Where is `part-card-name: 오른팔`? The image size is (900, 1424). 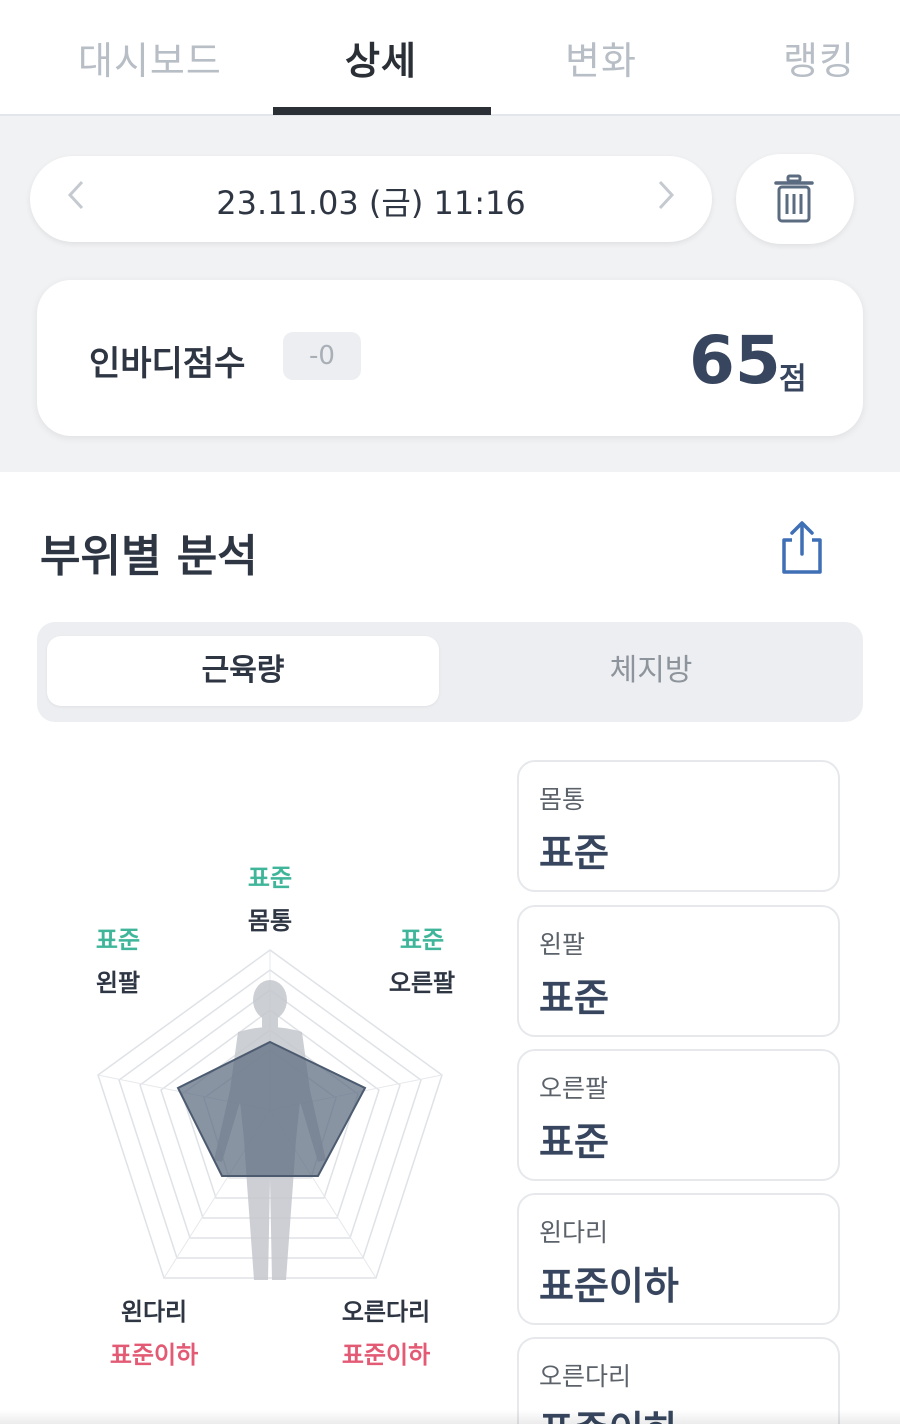 part-card-name: 오른팔 is located at coordinates (574, 1088).